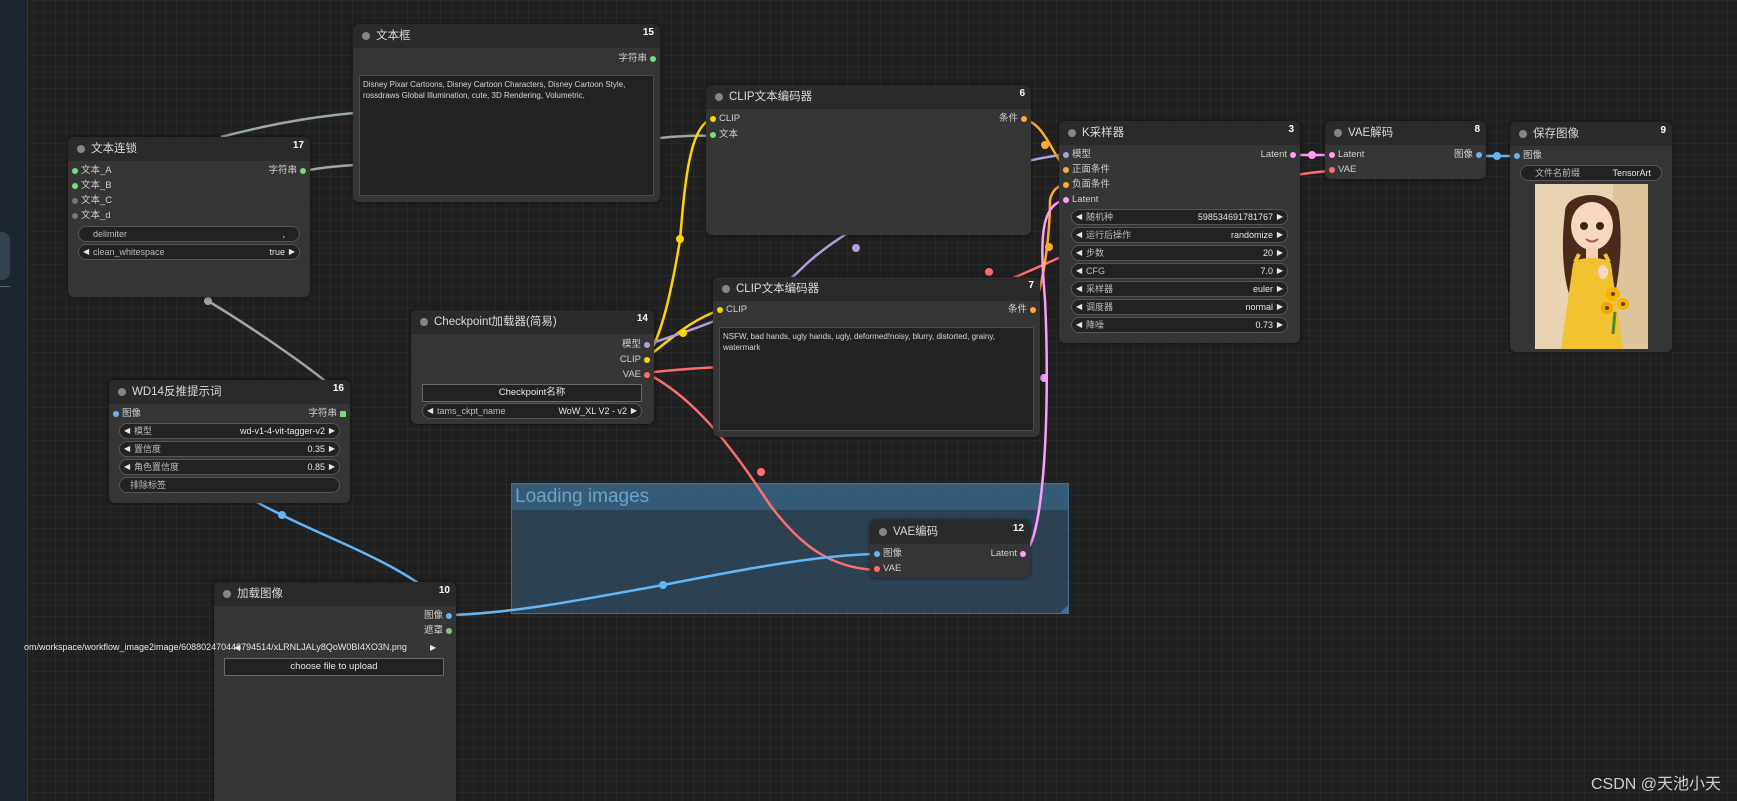 This screenshot has height=801, width=1737. I want to click on node-vae-encode: VAE编码 12 图像 Latent VAE, so click(950, 549).